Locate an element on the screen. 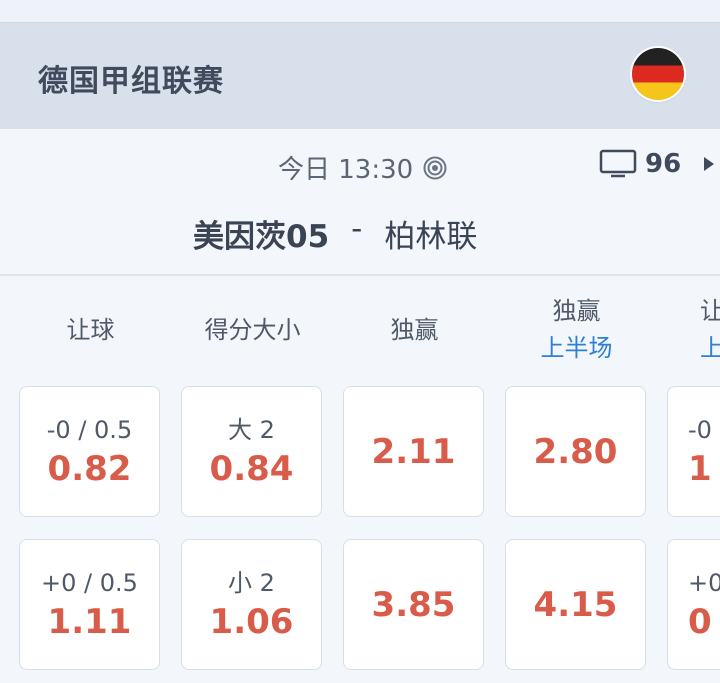  odds-value: 1 is located at coordinates (700, 468).